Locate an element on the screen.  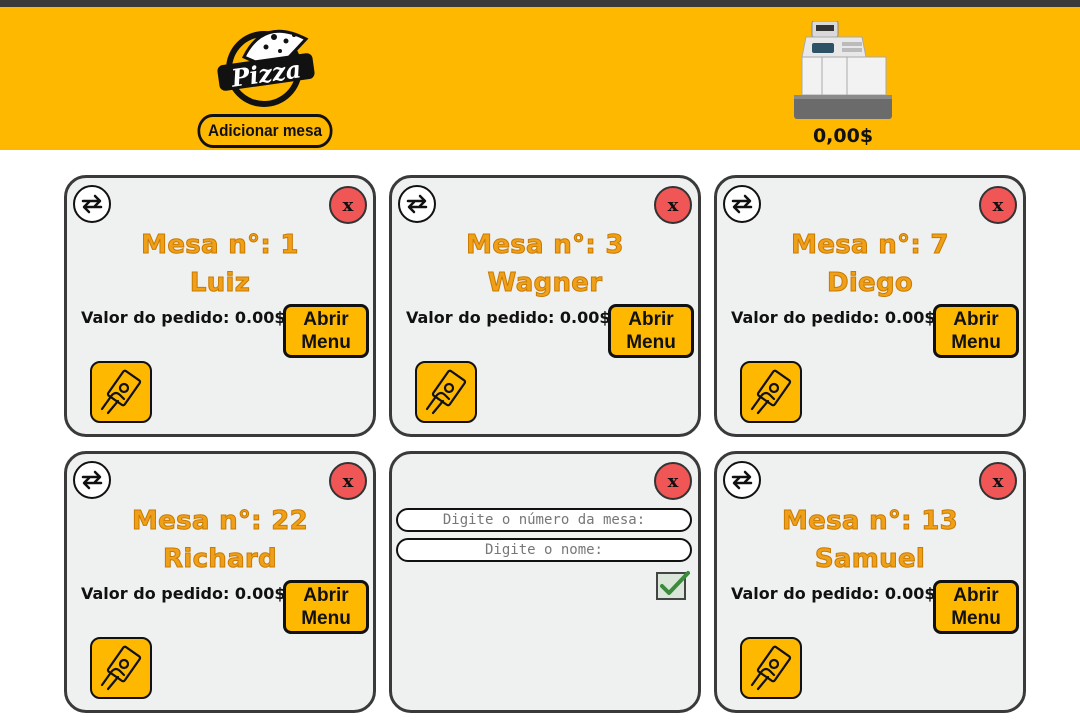
table-number: Mesa n°: 22 is located at coordinates (220, 521).